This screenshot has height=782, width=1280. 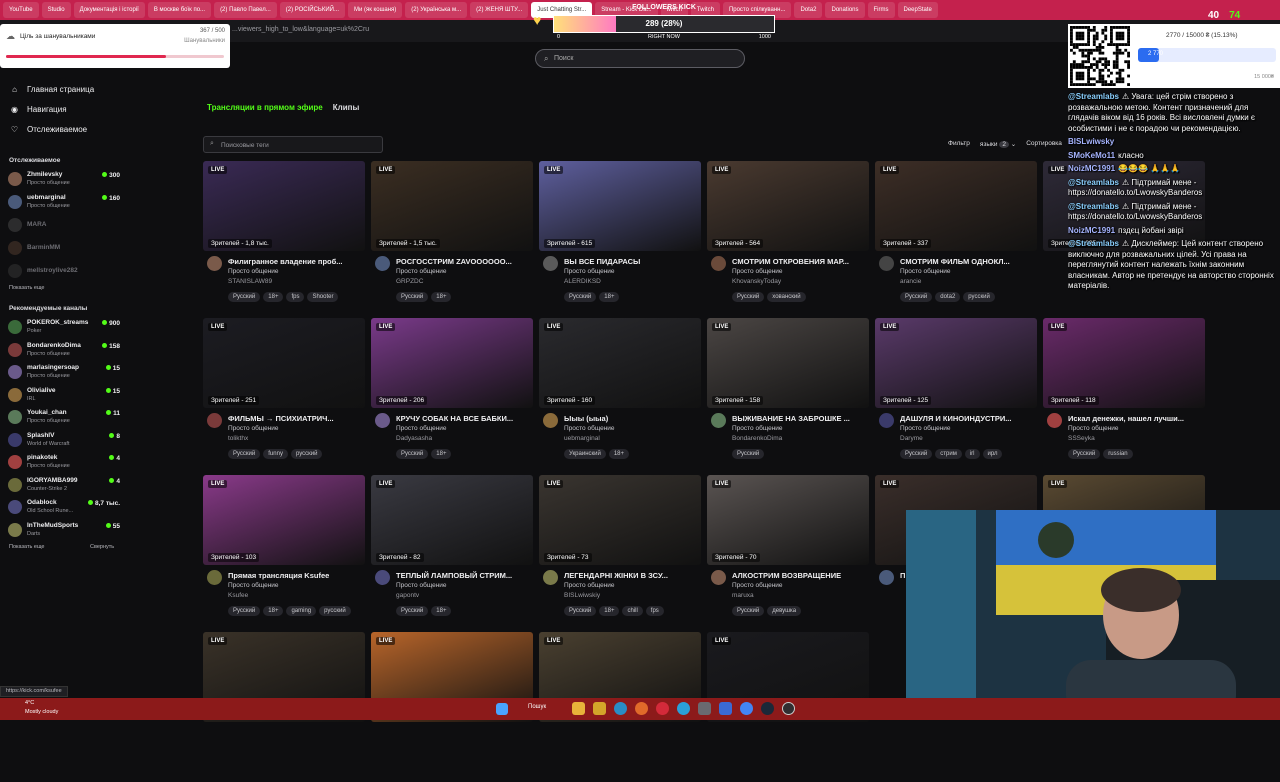 I want to click on tag-pill: fps, so click(x=295, y=297).